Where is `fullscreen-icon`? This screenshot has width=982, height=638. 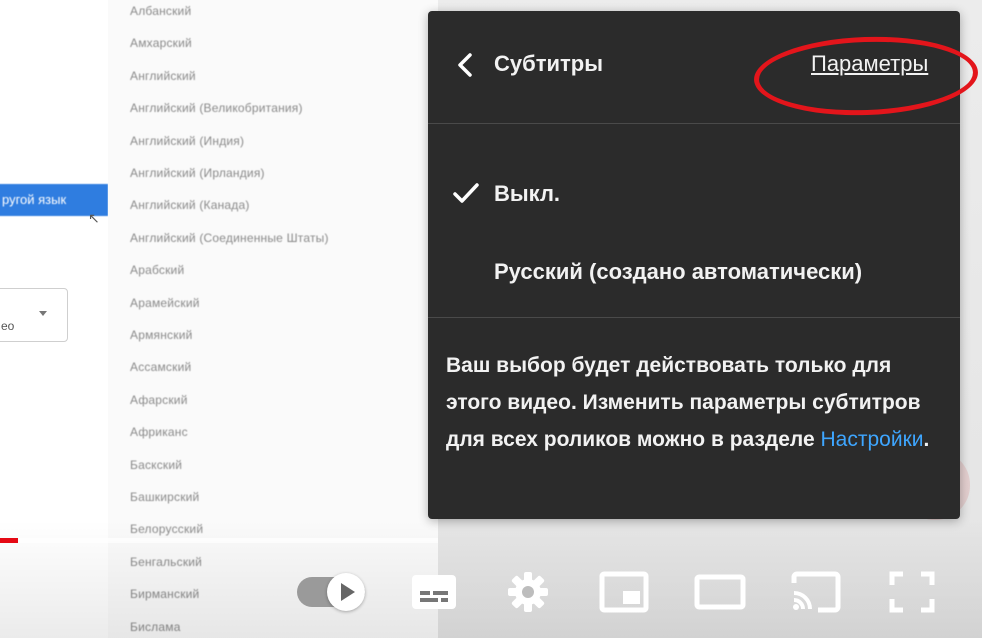
fullscreen-icon is located at coordinates (912, 592).